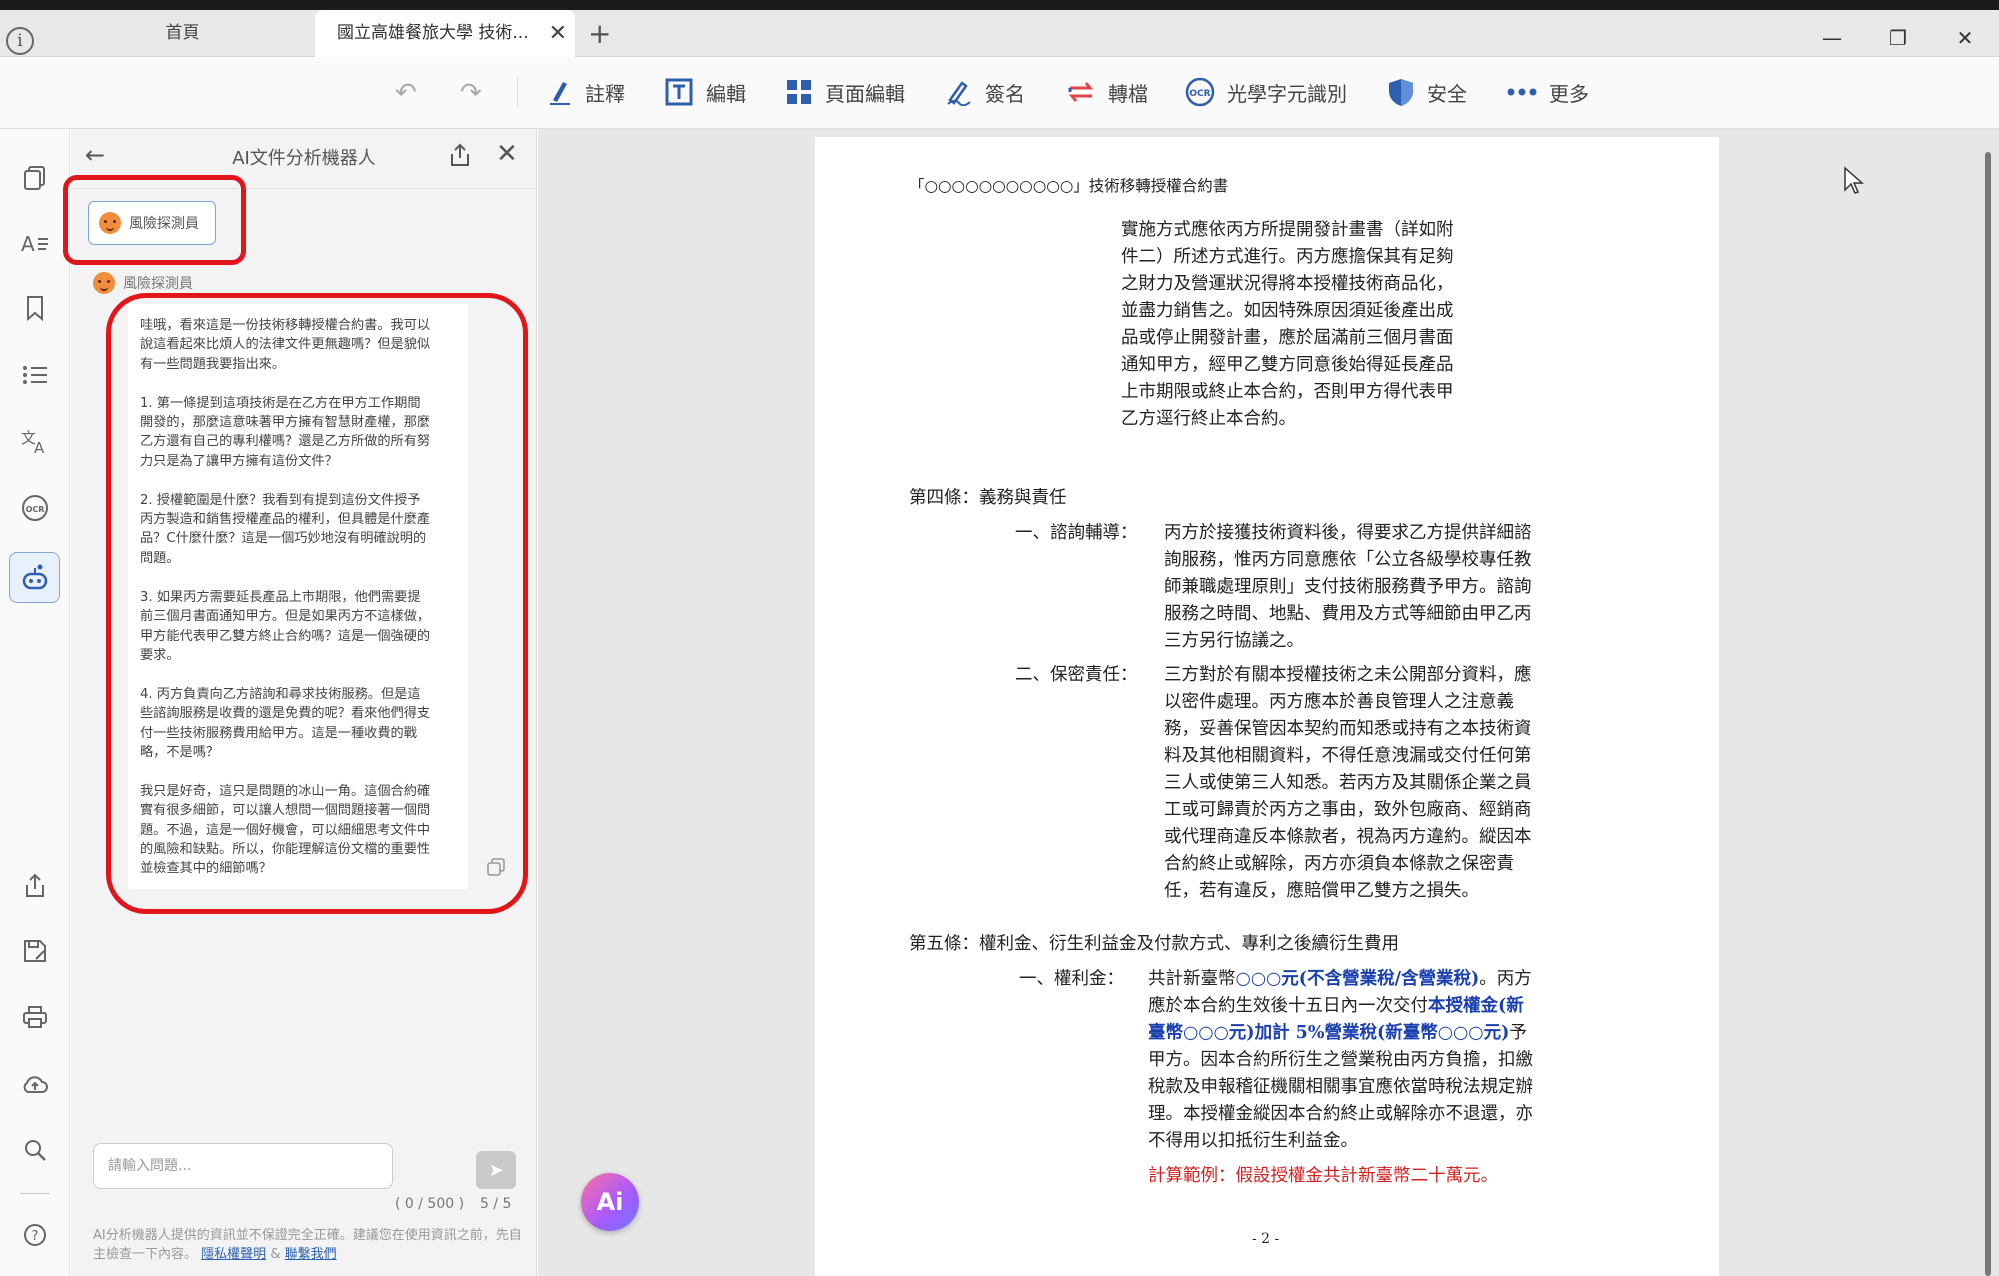 This screenshot has width=1999, height=1276. I want to click on grid-icon, so click(799, 92).